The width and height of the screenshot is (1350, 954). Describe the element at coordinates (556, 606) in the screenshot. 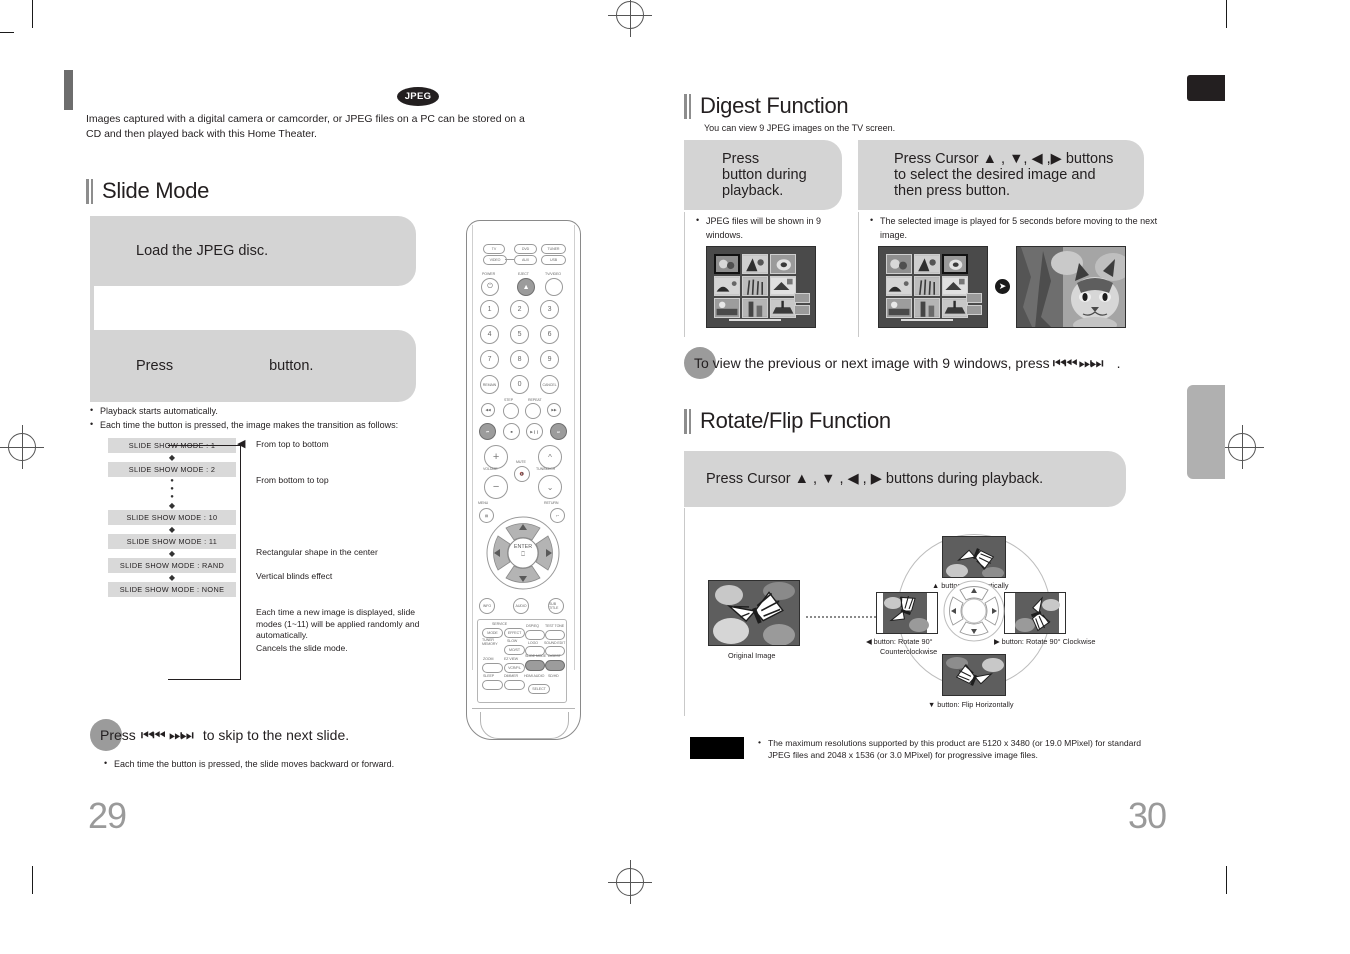

I see `remote-button-subtitle: SUB TITLE` at that location.